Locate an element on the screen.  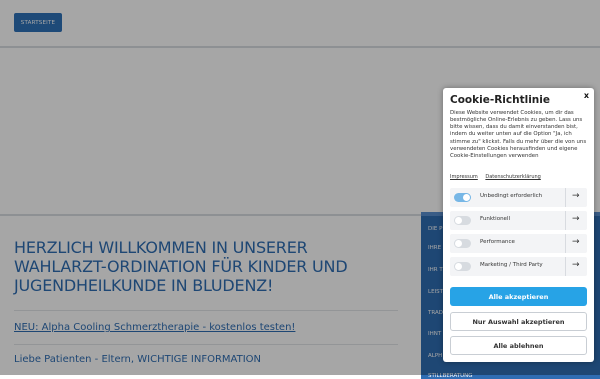
cookie-category-marketing: Marketing / Third Party → is located at coordinates (518, 266).